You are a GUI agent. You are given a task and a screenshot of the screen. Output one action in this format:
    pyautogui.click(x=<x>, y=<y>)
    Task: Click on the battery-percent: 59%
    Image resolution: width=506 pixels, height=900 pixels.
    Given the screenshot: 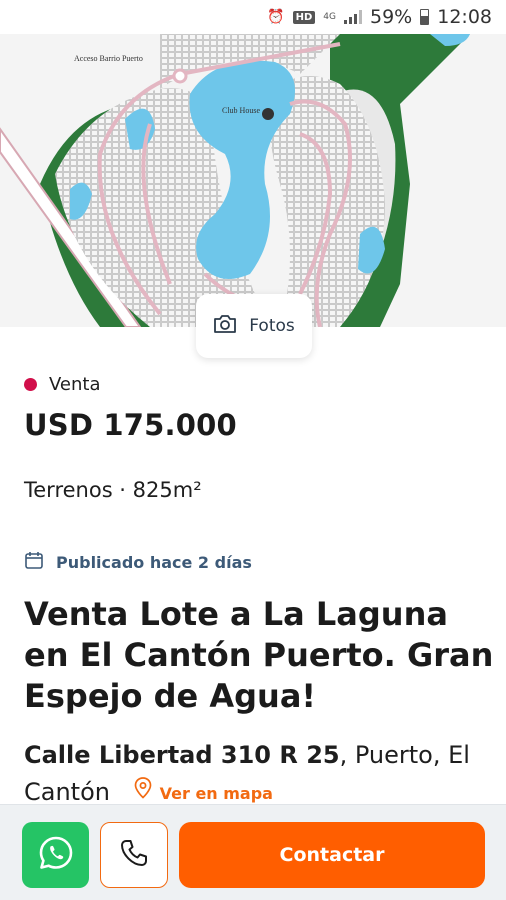 What is the action you would take?
    pyautogui.click(x=391, y=17)
    